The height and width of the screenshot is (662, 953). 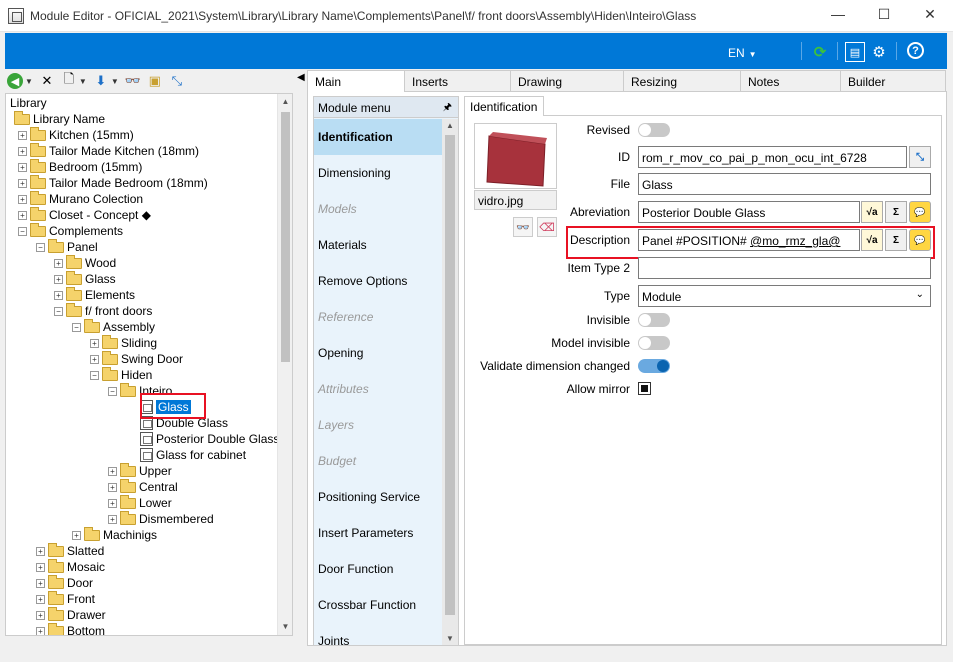 I want to click on type-select: Module ⌄, so click(x=784, y=296).